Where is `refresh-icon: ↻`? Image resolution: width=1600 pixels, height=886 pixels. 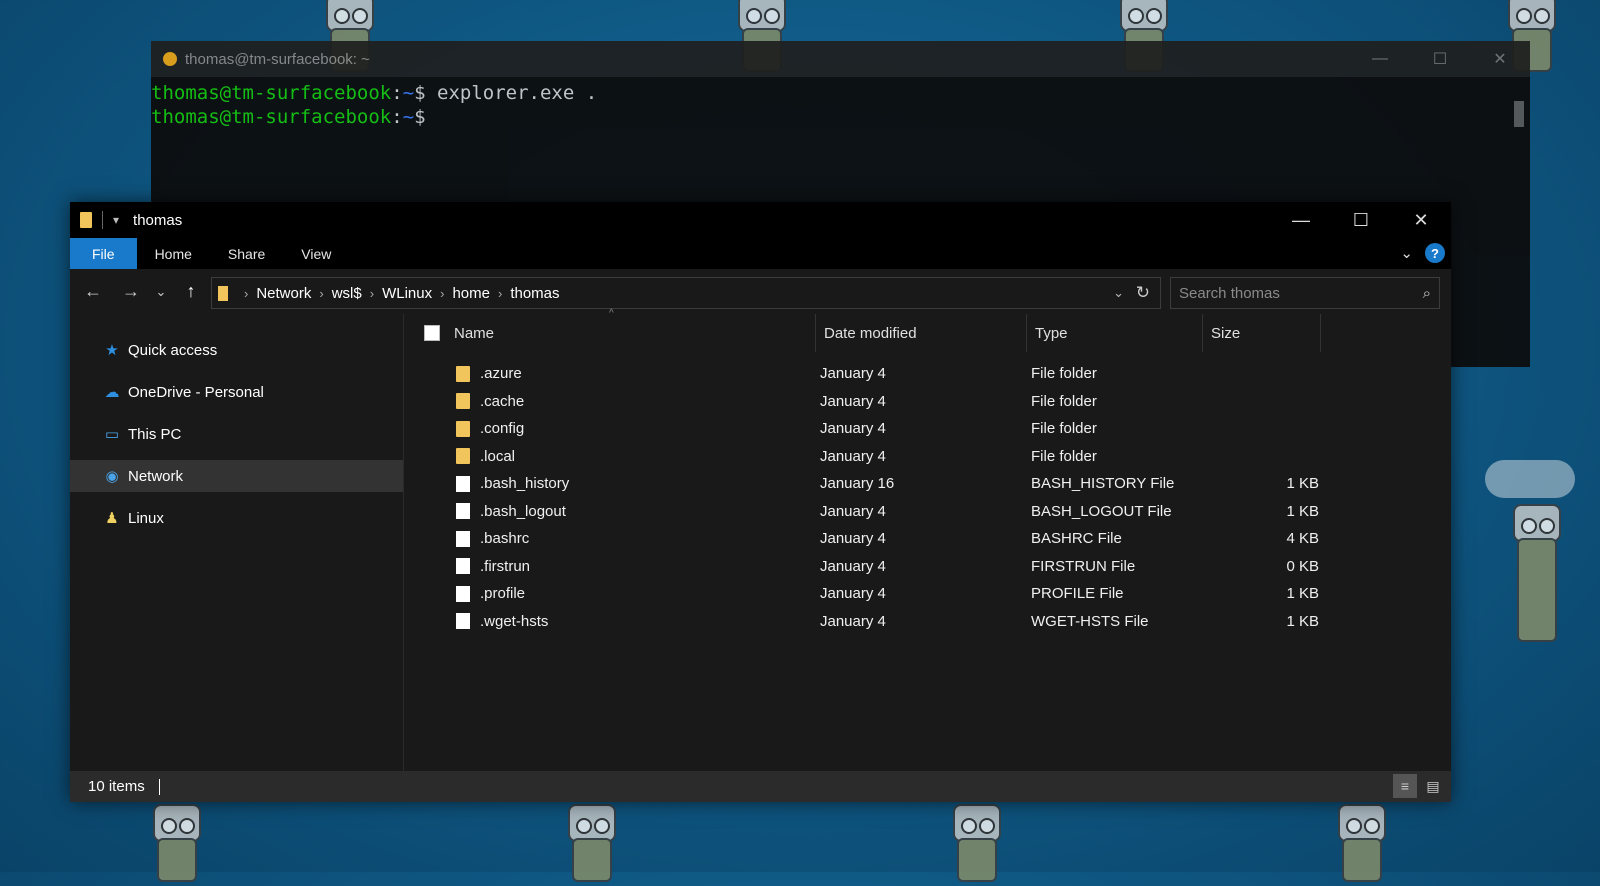 refresh-icon: ↻ is located at coordinates (1143, 293).